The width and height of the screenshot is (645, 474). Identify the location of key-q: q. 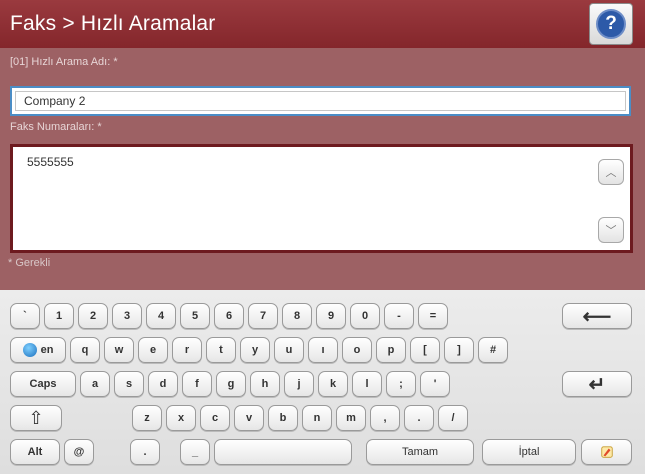
(85, 350).